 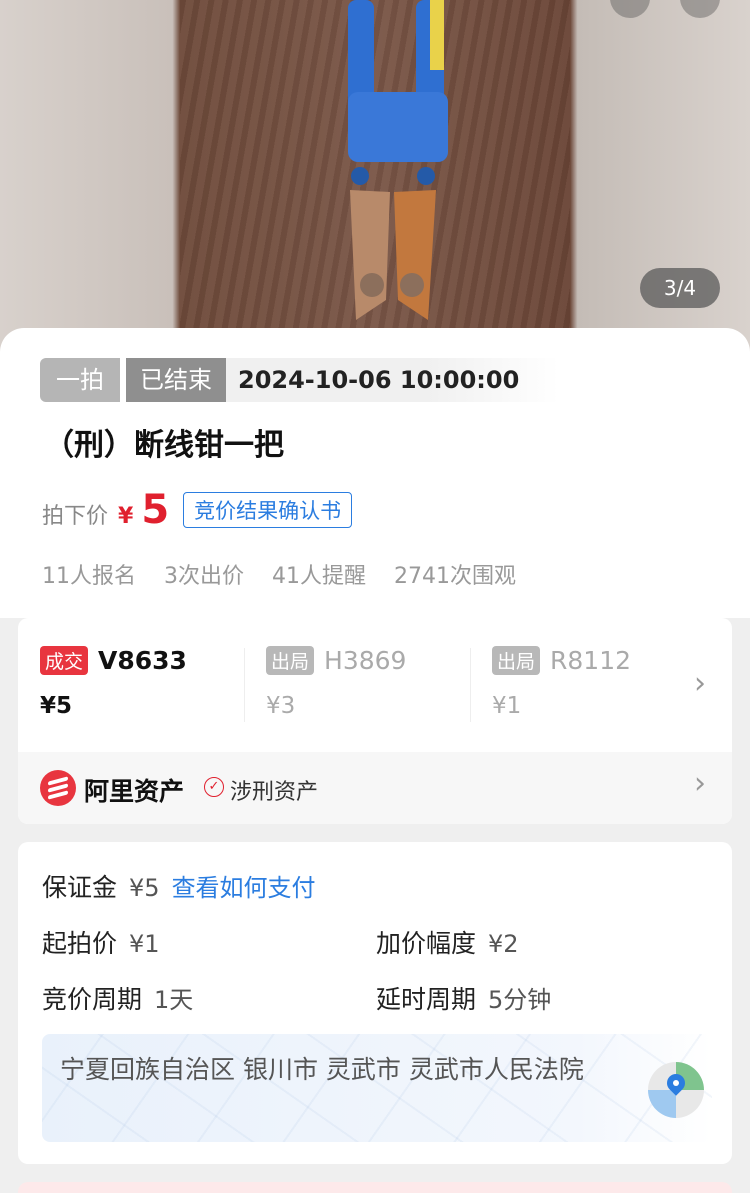 What do you see at coordinates (58, 788) in the screenshot?
I see `ali-asset-logo` at bounding box center [58, 788].